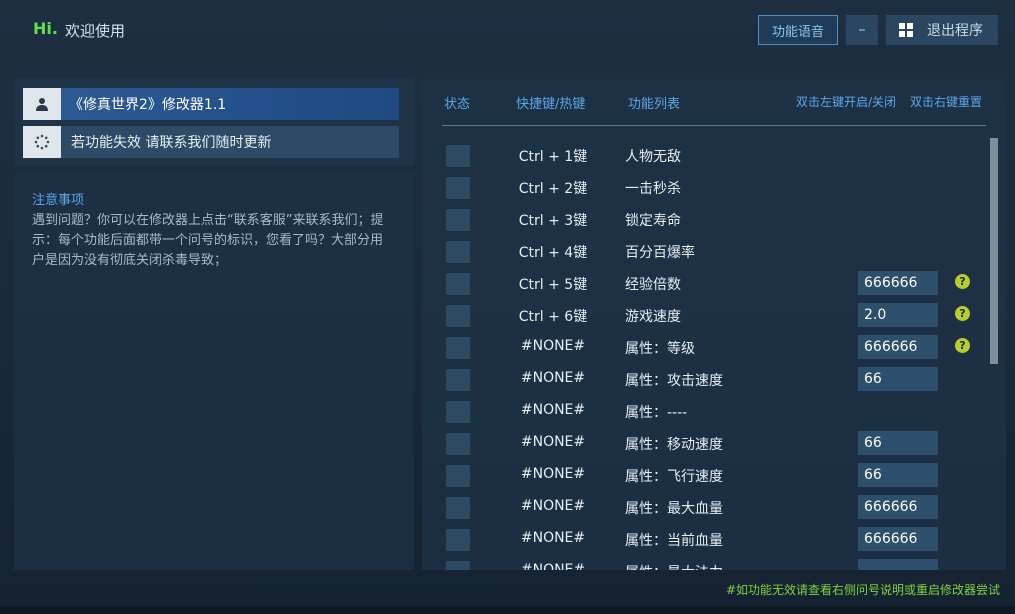 The height and width of the screenshot is (614, 1015). I want to click on game-title: 《修真世界2》修改器1.1, so click(230, 104).